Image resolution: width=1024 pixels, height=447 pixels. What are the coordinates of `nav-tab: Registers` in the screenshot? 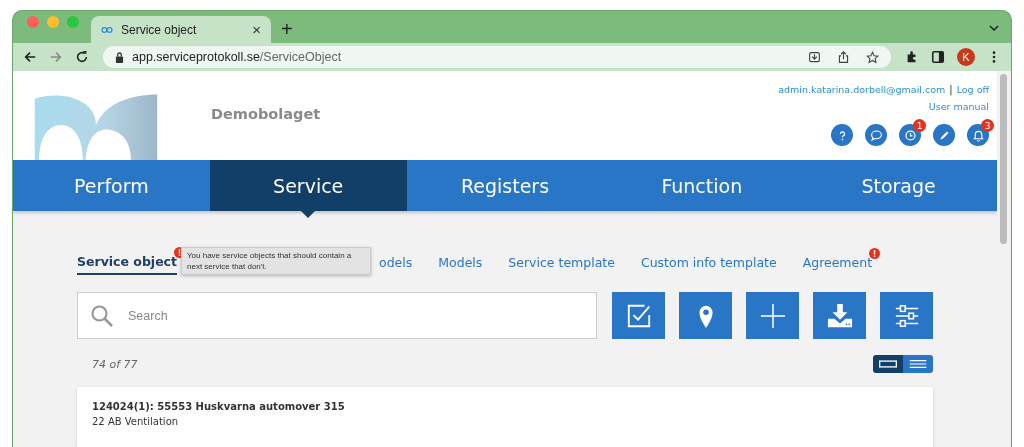 It's located at (505, 185).